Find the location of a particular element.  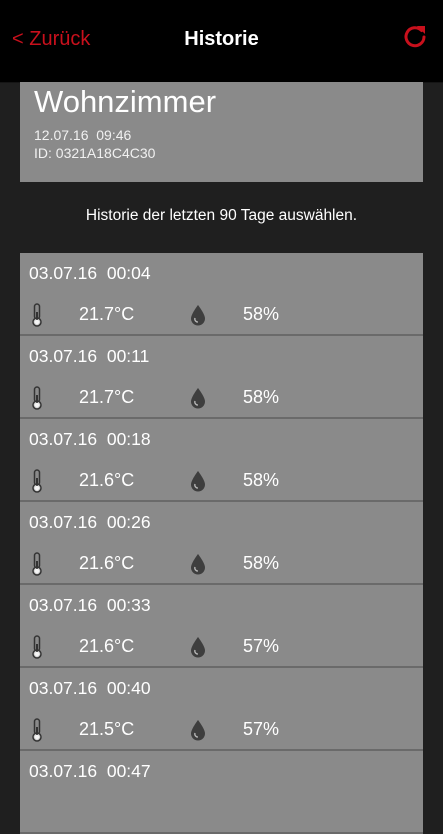

history-datetime: 03.07.16 00:47 is located at coordinates (90, 771).